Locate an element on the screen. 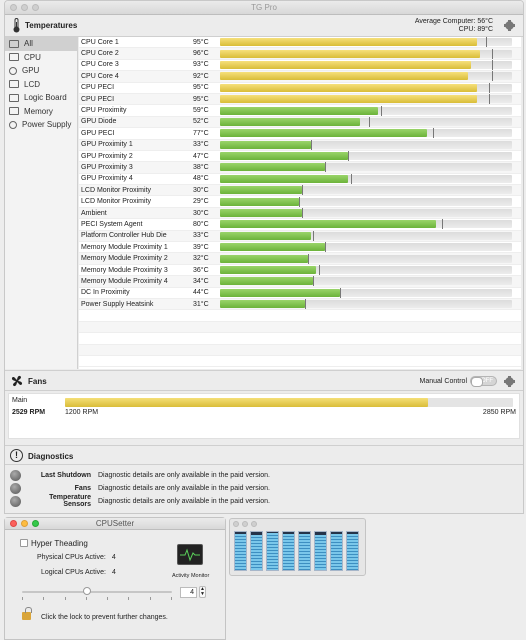 This screenshot has width=526, height=640. sensor-row: Platform Controller Hub Die 33°C is located at coordinates (300, 236).